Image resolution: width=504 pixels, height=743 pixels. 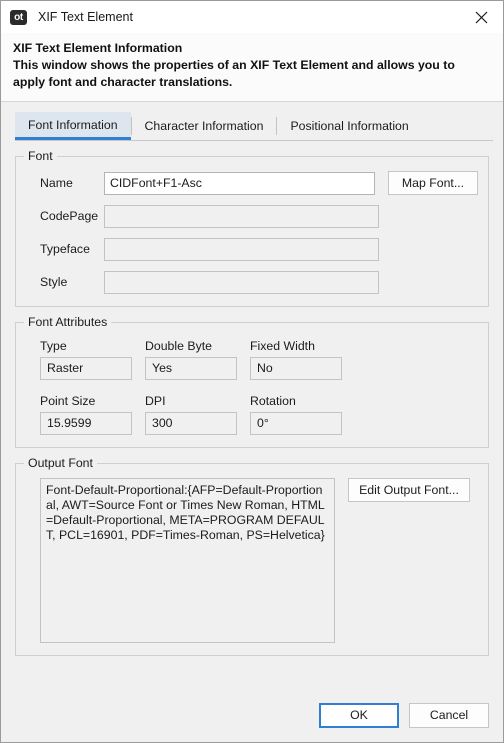 I want to click on tab-font-information: Font Information, so click(x=73, y=126).